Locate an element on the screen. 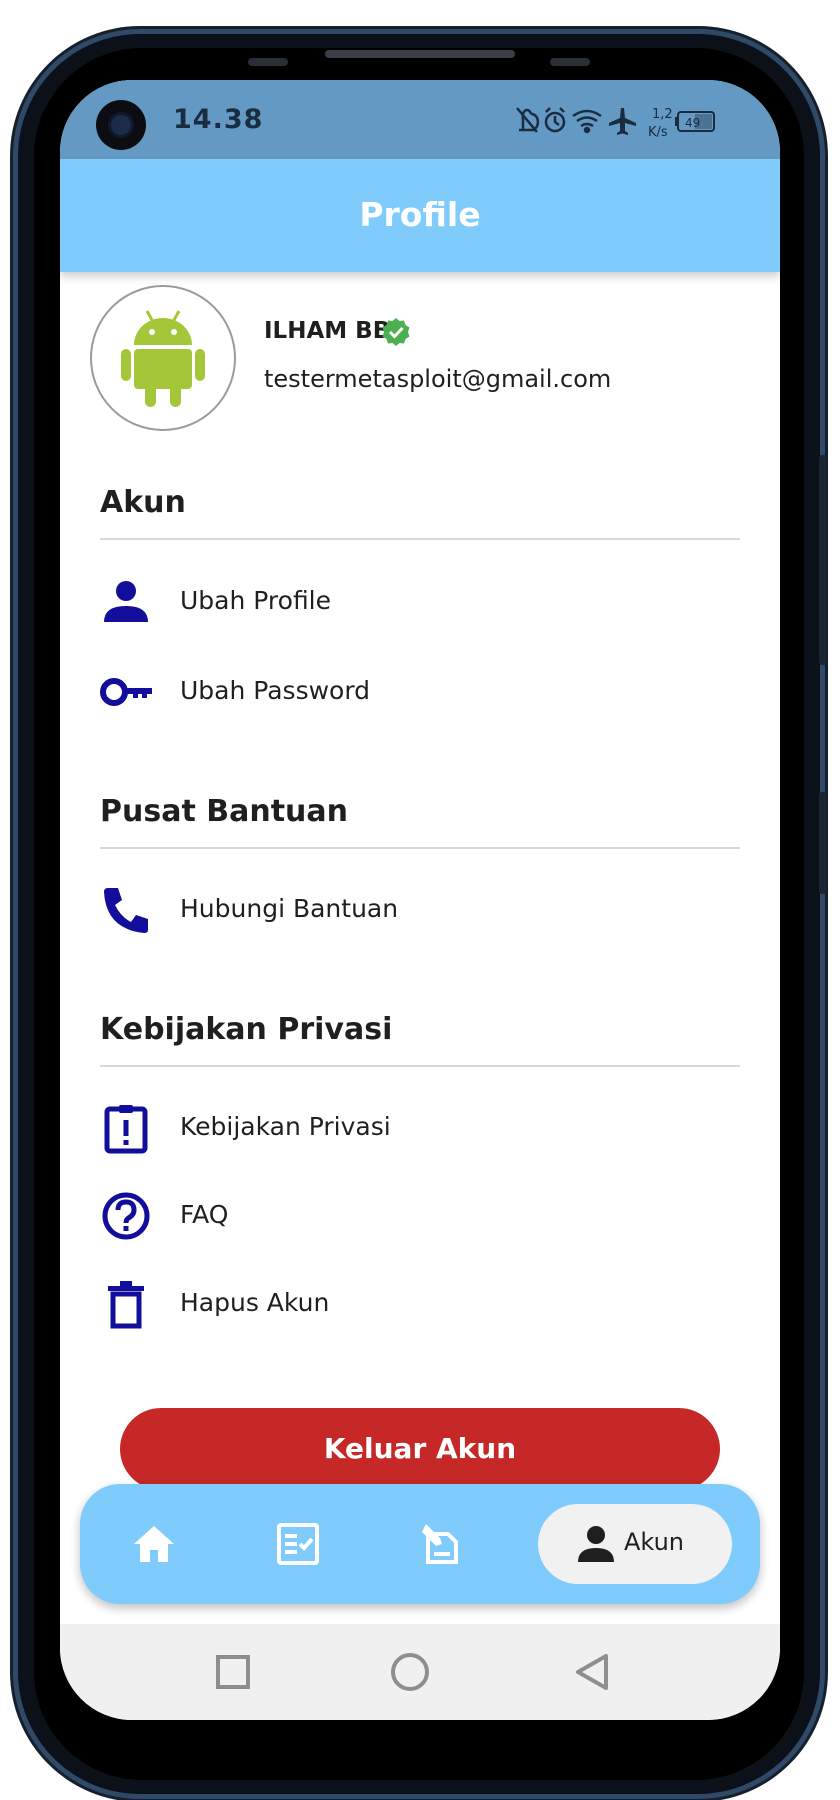 The height and width of the screenshot is (1800, 840). menu-item-faq: FAQ is located at coordinates (420, 1216).